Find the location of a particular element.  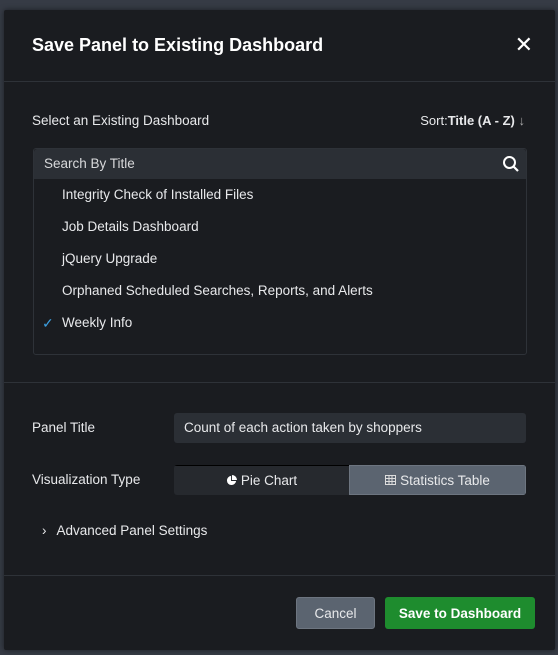

advanced-panel-settings-toggle: › Advanced Panel Settings is located at coordinates (124, 530).